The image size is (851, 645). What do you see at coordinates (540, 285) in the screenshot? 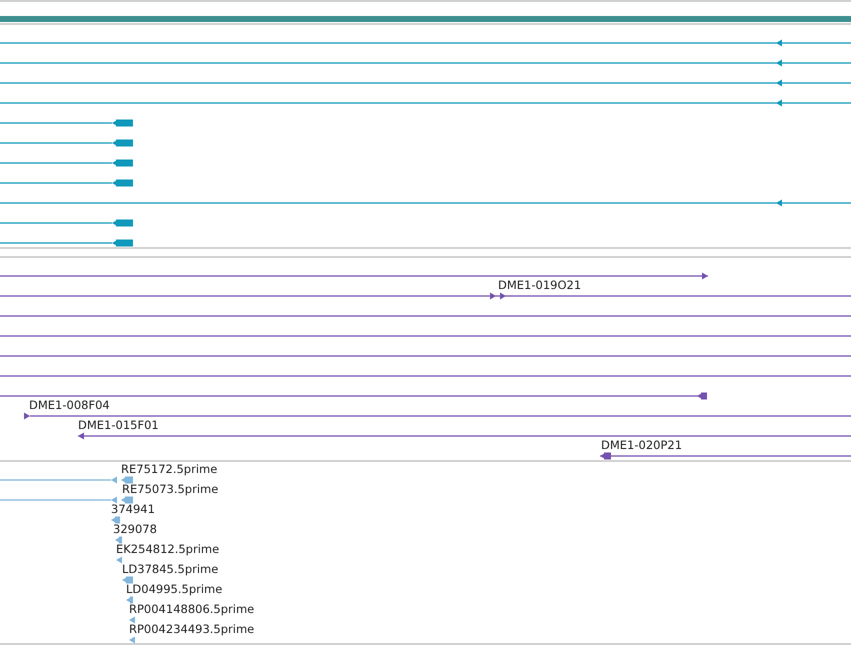
I see `feature-label: DME1-019O21` at bounding box center [540, 285].